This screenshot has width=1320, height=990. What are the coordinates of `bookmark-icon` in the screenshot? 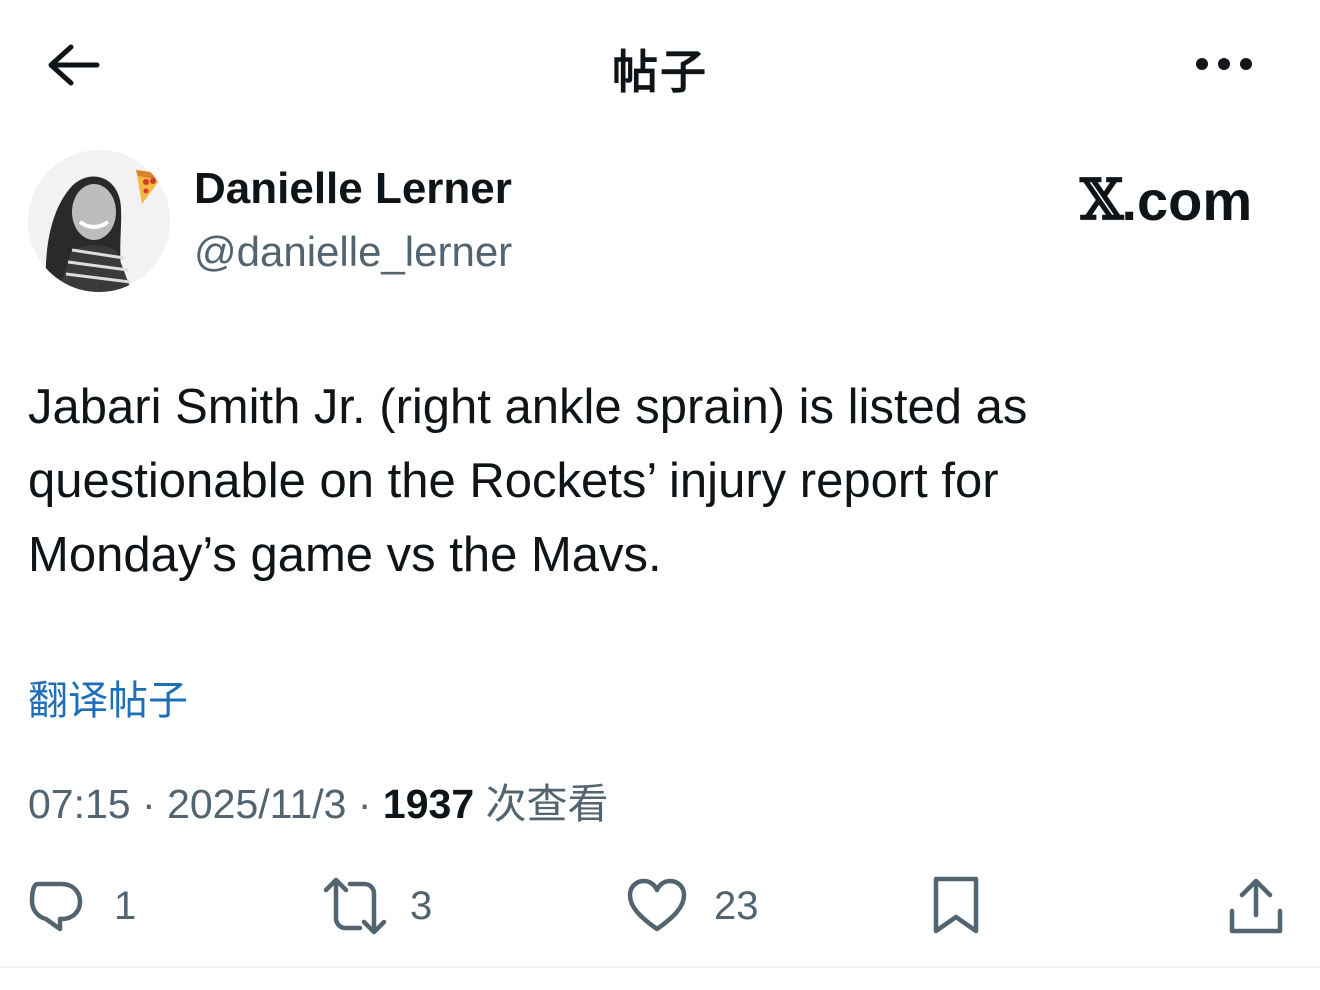 It's located at (956, 905).